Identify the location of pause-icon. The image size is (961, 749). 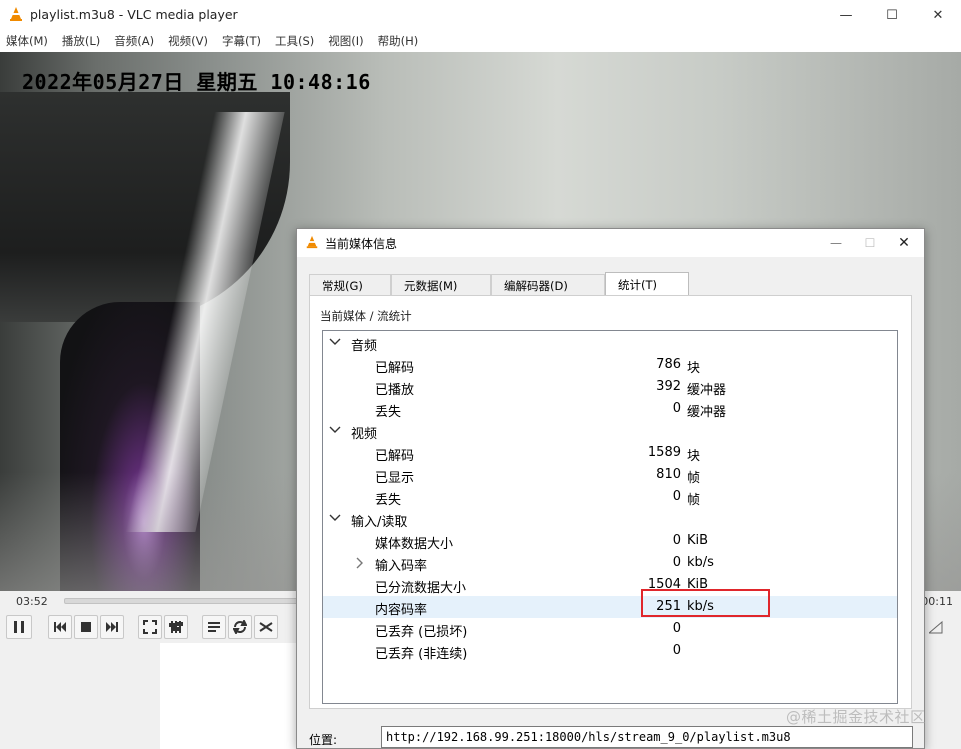
(19, 627).